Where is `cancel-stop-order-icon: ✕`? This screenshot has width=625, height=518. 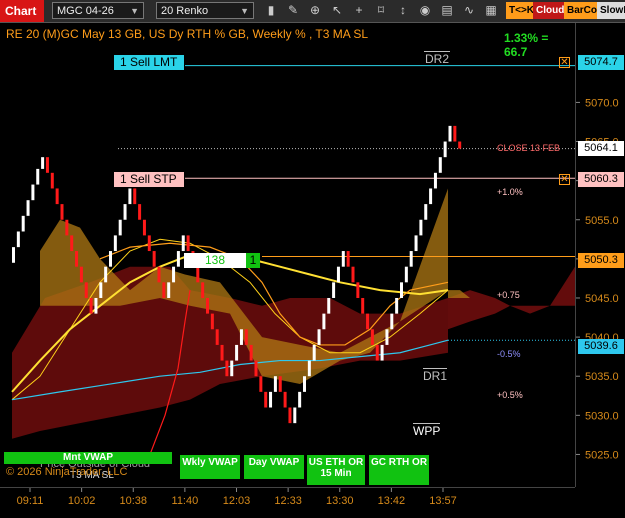
cancel-stop-order-icon: ✕ is located at coordinates (564, 179).